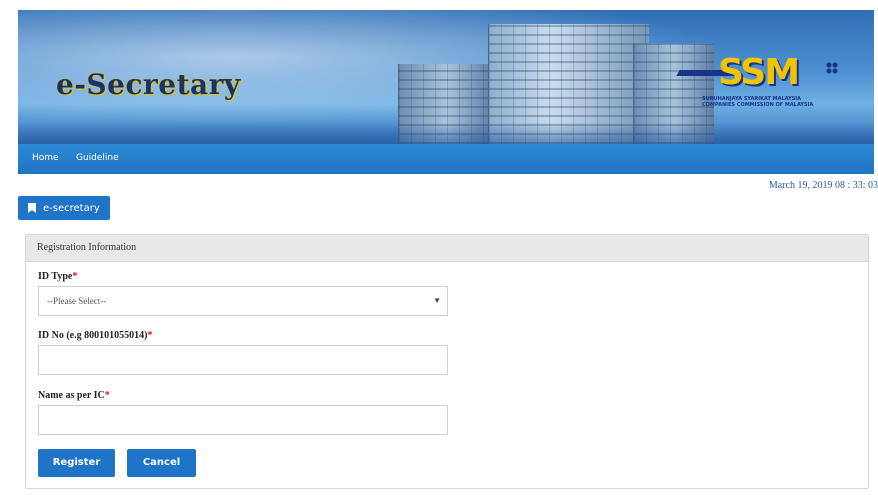 The height and width of the screenshot is (495, 878). I want to click on top-nav: Home Guideline, so click(446, 159).